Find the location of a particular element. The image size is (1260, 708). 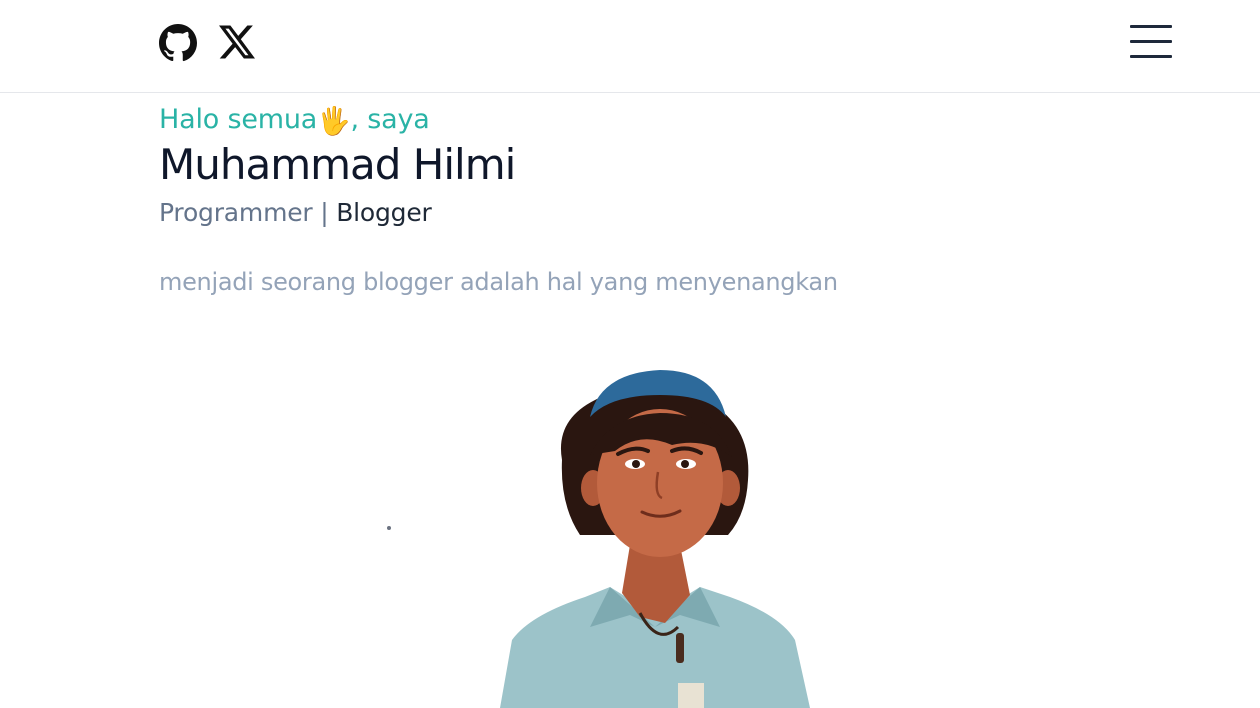

role-blogger: Blogger is located at coordinates (384, 212).